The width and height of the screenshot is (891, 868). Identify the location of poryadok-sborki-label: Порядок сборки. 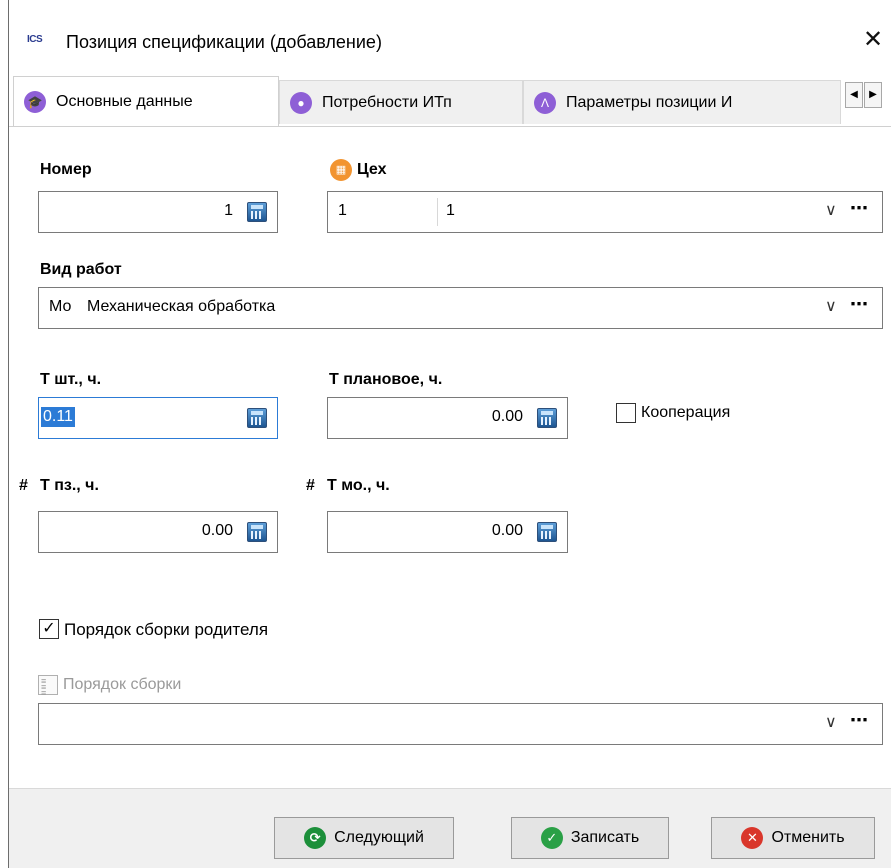
(122, 684).